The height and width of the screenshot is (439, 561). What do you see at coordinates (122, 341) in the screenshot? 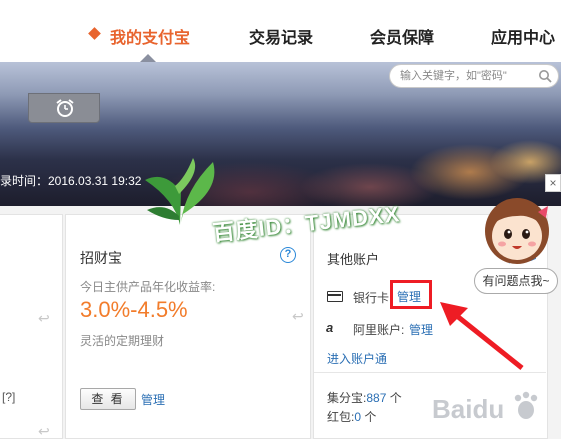
I see `zhaocaibao-desc: 灵活的定期理财` at bounding box center [122, 341].